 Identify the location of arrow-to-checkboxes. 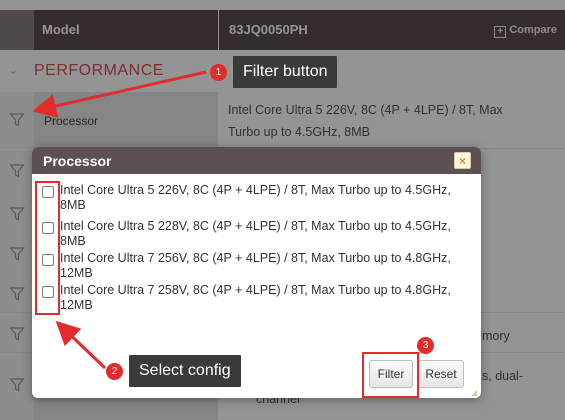
(81, 345).